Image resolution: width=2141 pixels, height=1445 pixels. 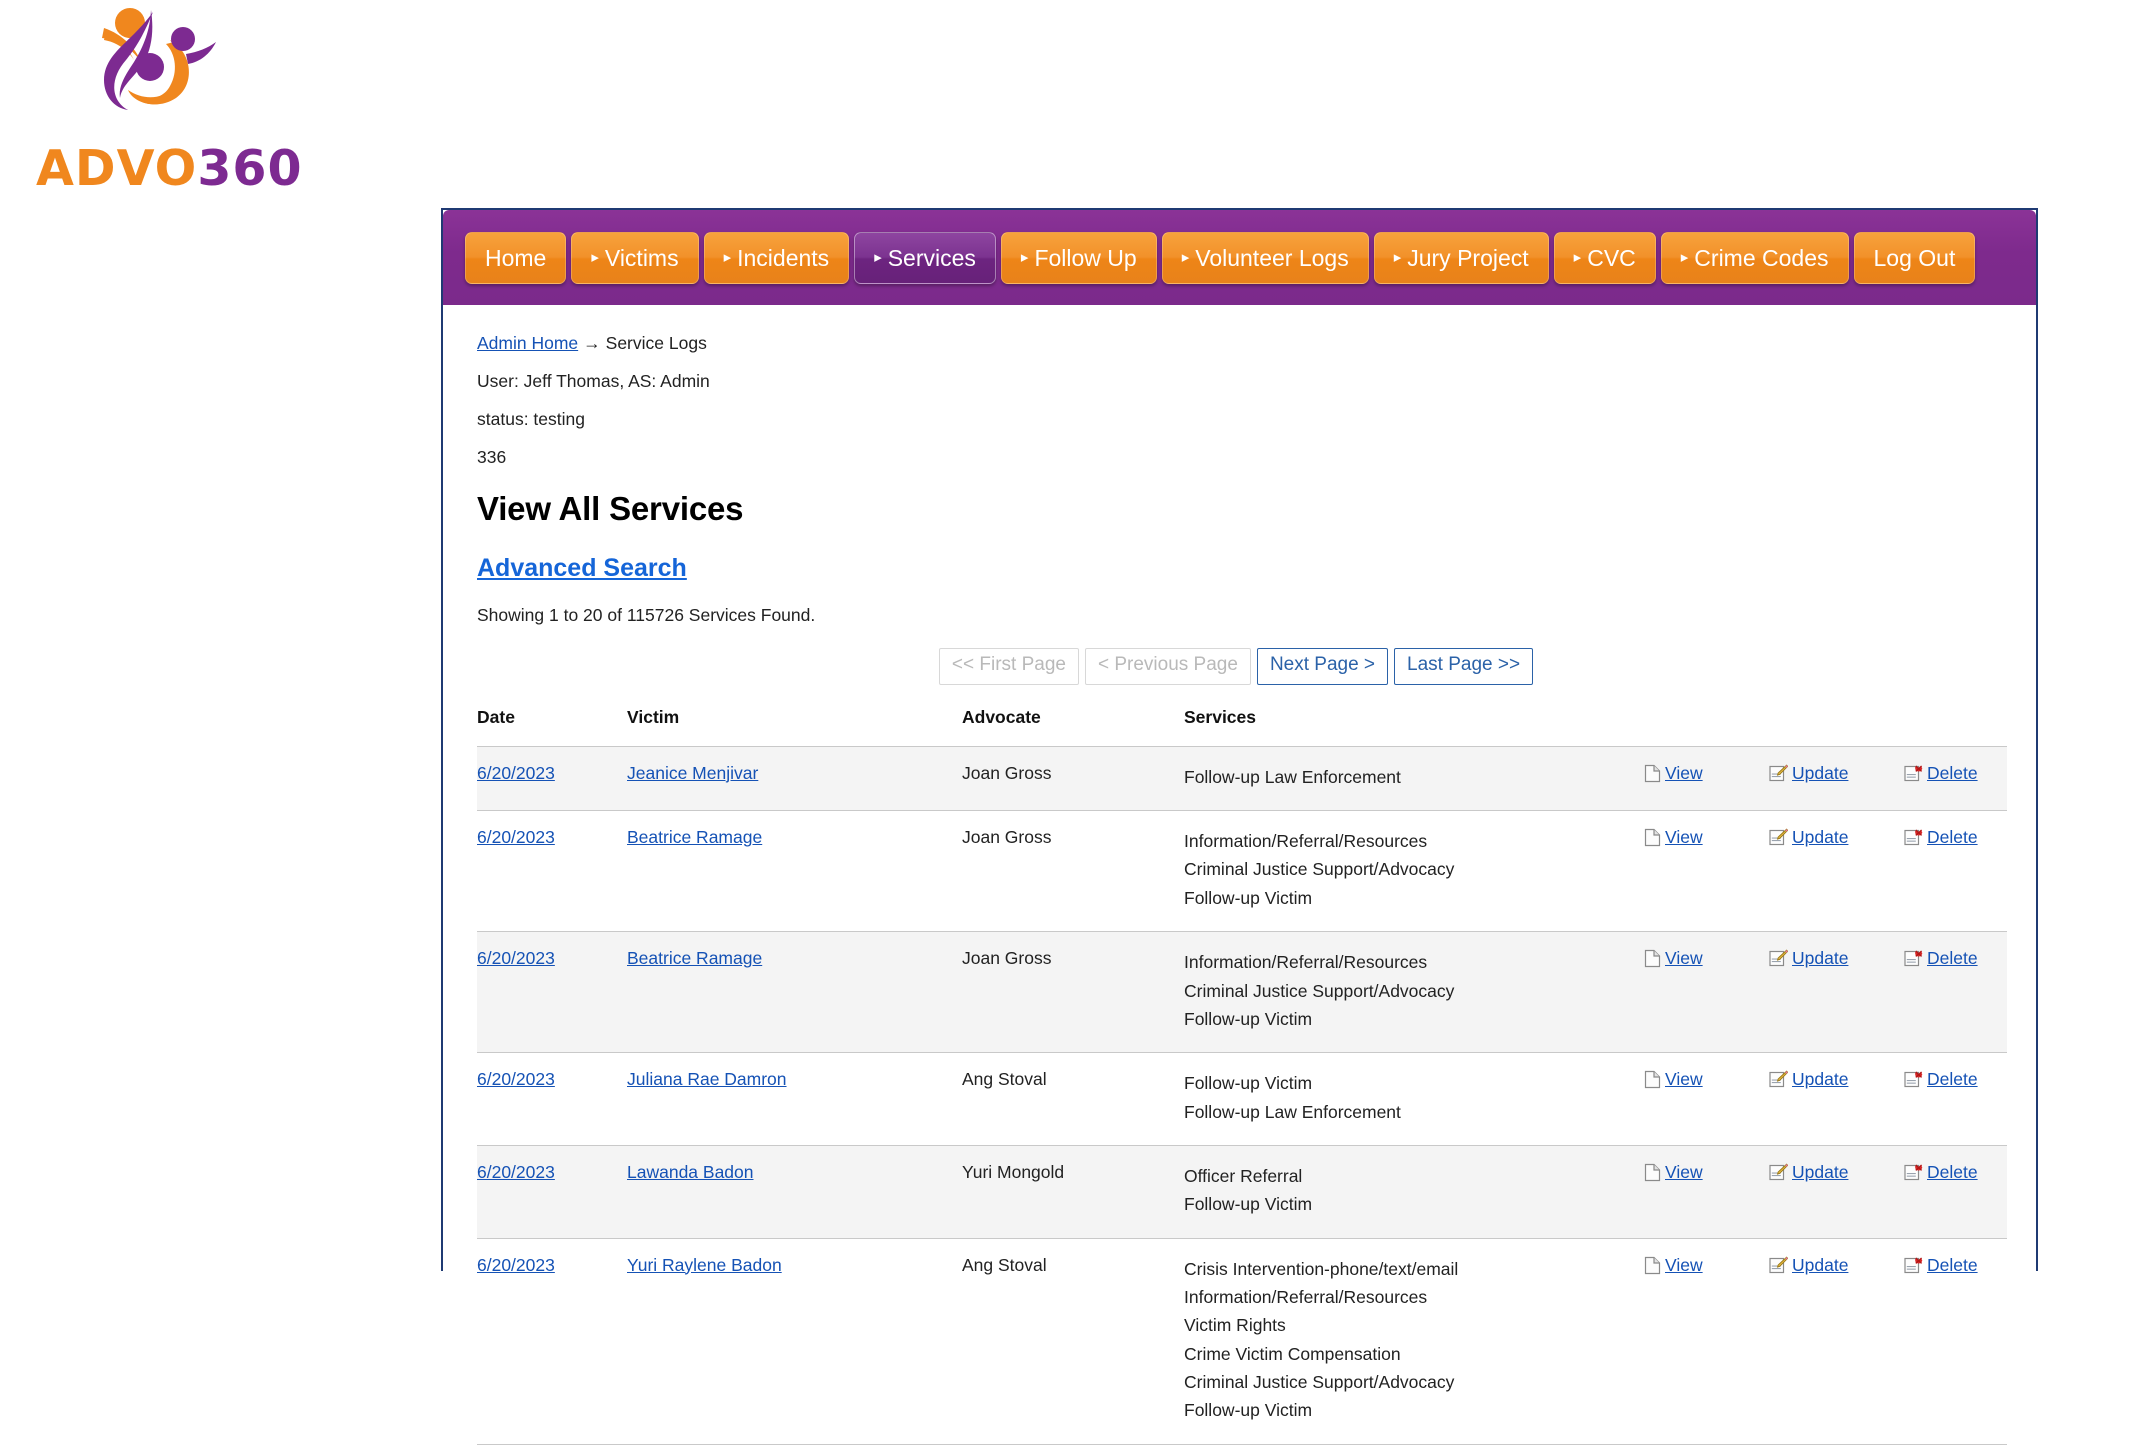 What do you see at coordinates (1464, 666) in the screenshot?
I see `last-page-button: Last Page >>` at bounding box center [1464, 666].